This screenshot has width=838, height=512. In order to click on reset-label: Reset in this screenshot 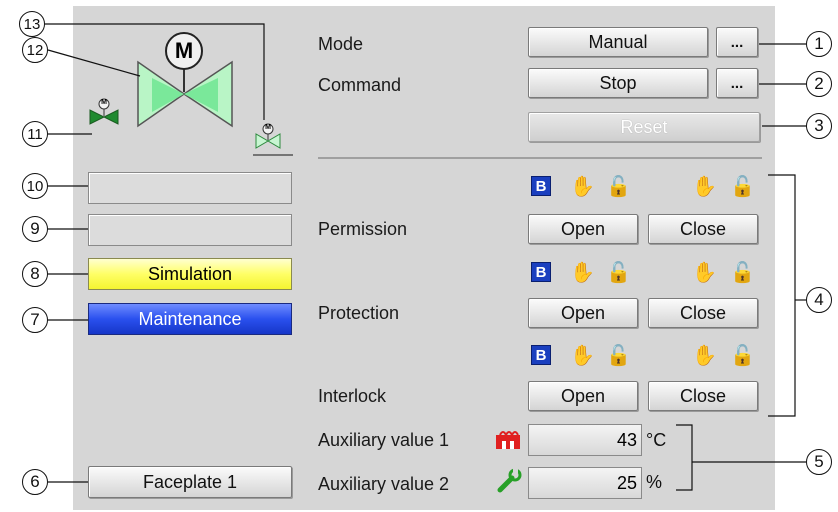, I will do `click(644, 126)`.